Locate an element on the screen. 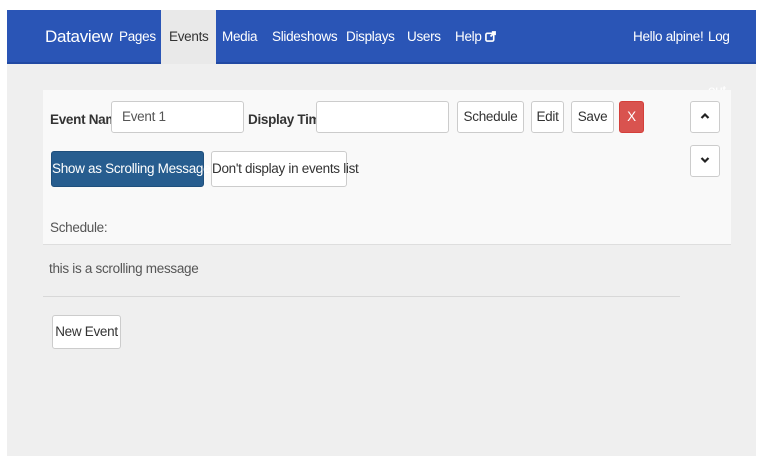 The image size is (760, 459). move-down-button is located at coordinates (705, 161).